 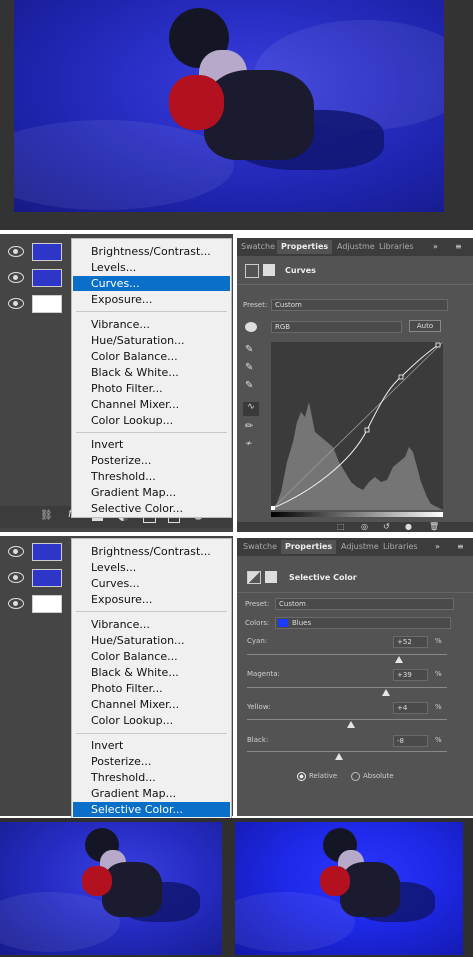 What do you see at coordinates (357, 426) in the screenshot?
I see `curves-graph` at bounding box center [357, 426].